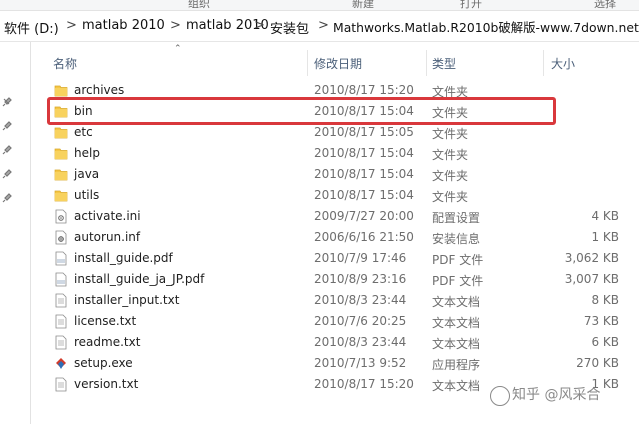 This screenshot has width=639, height=424. What do you see at coordinates (31, 27) in the screenshot?
I see `breadcrumb-drive: 软件 (D:)` at bounding box center [31, 27].